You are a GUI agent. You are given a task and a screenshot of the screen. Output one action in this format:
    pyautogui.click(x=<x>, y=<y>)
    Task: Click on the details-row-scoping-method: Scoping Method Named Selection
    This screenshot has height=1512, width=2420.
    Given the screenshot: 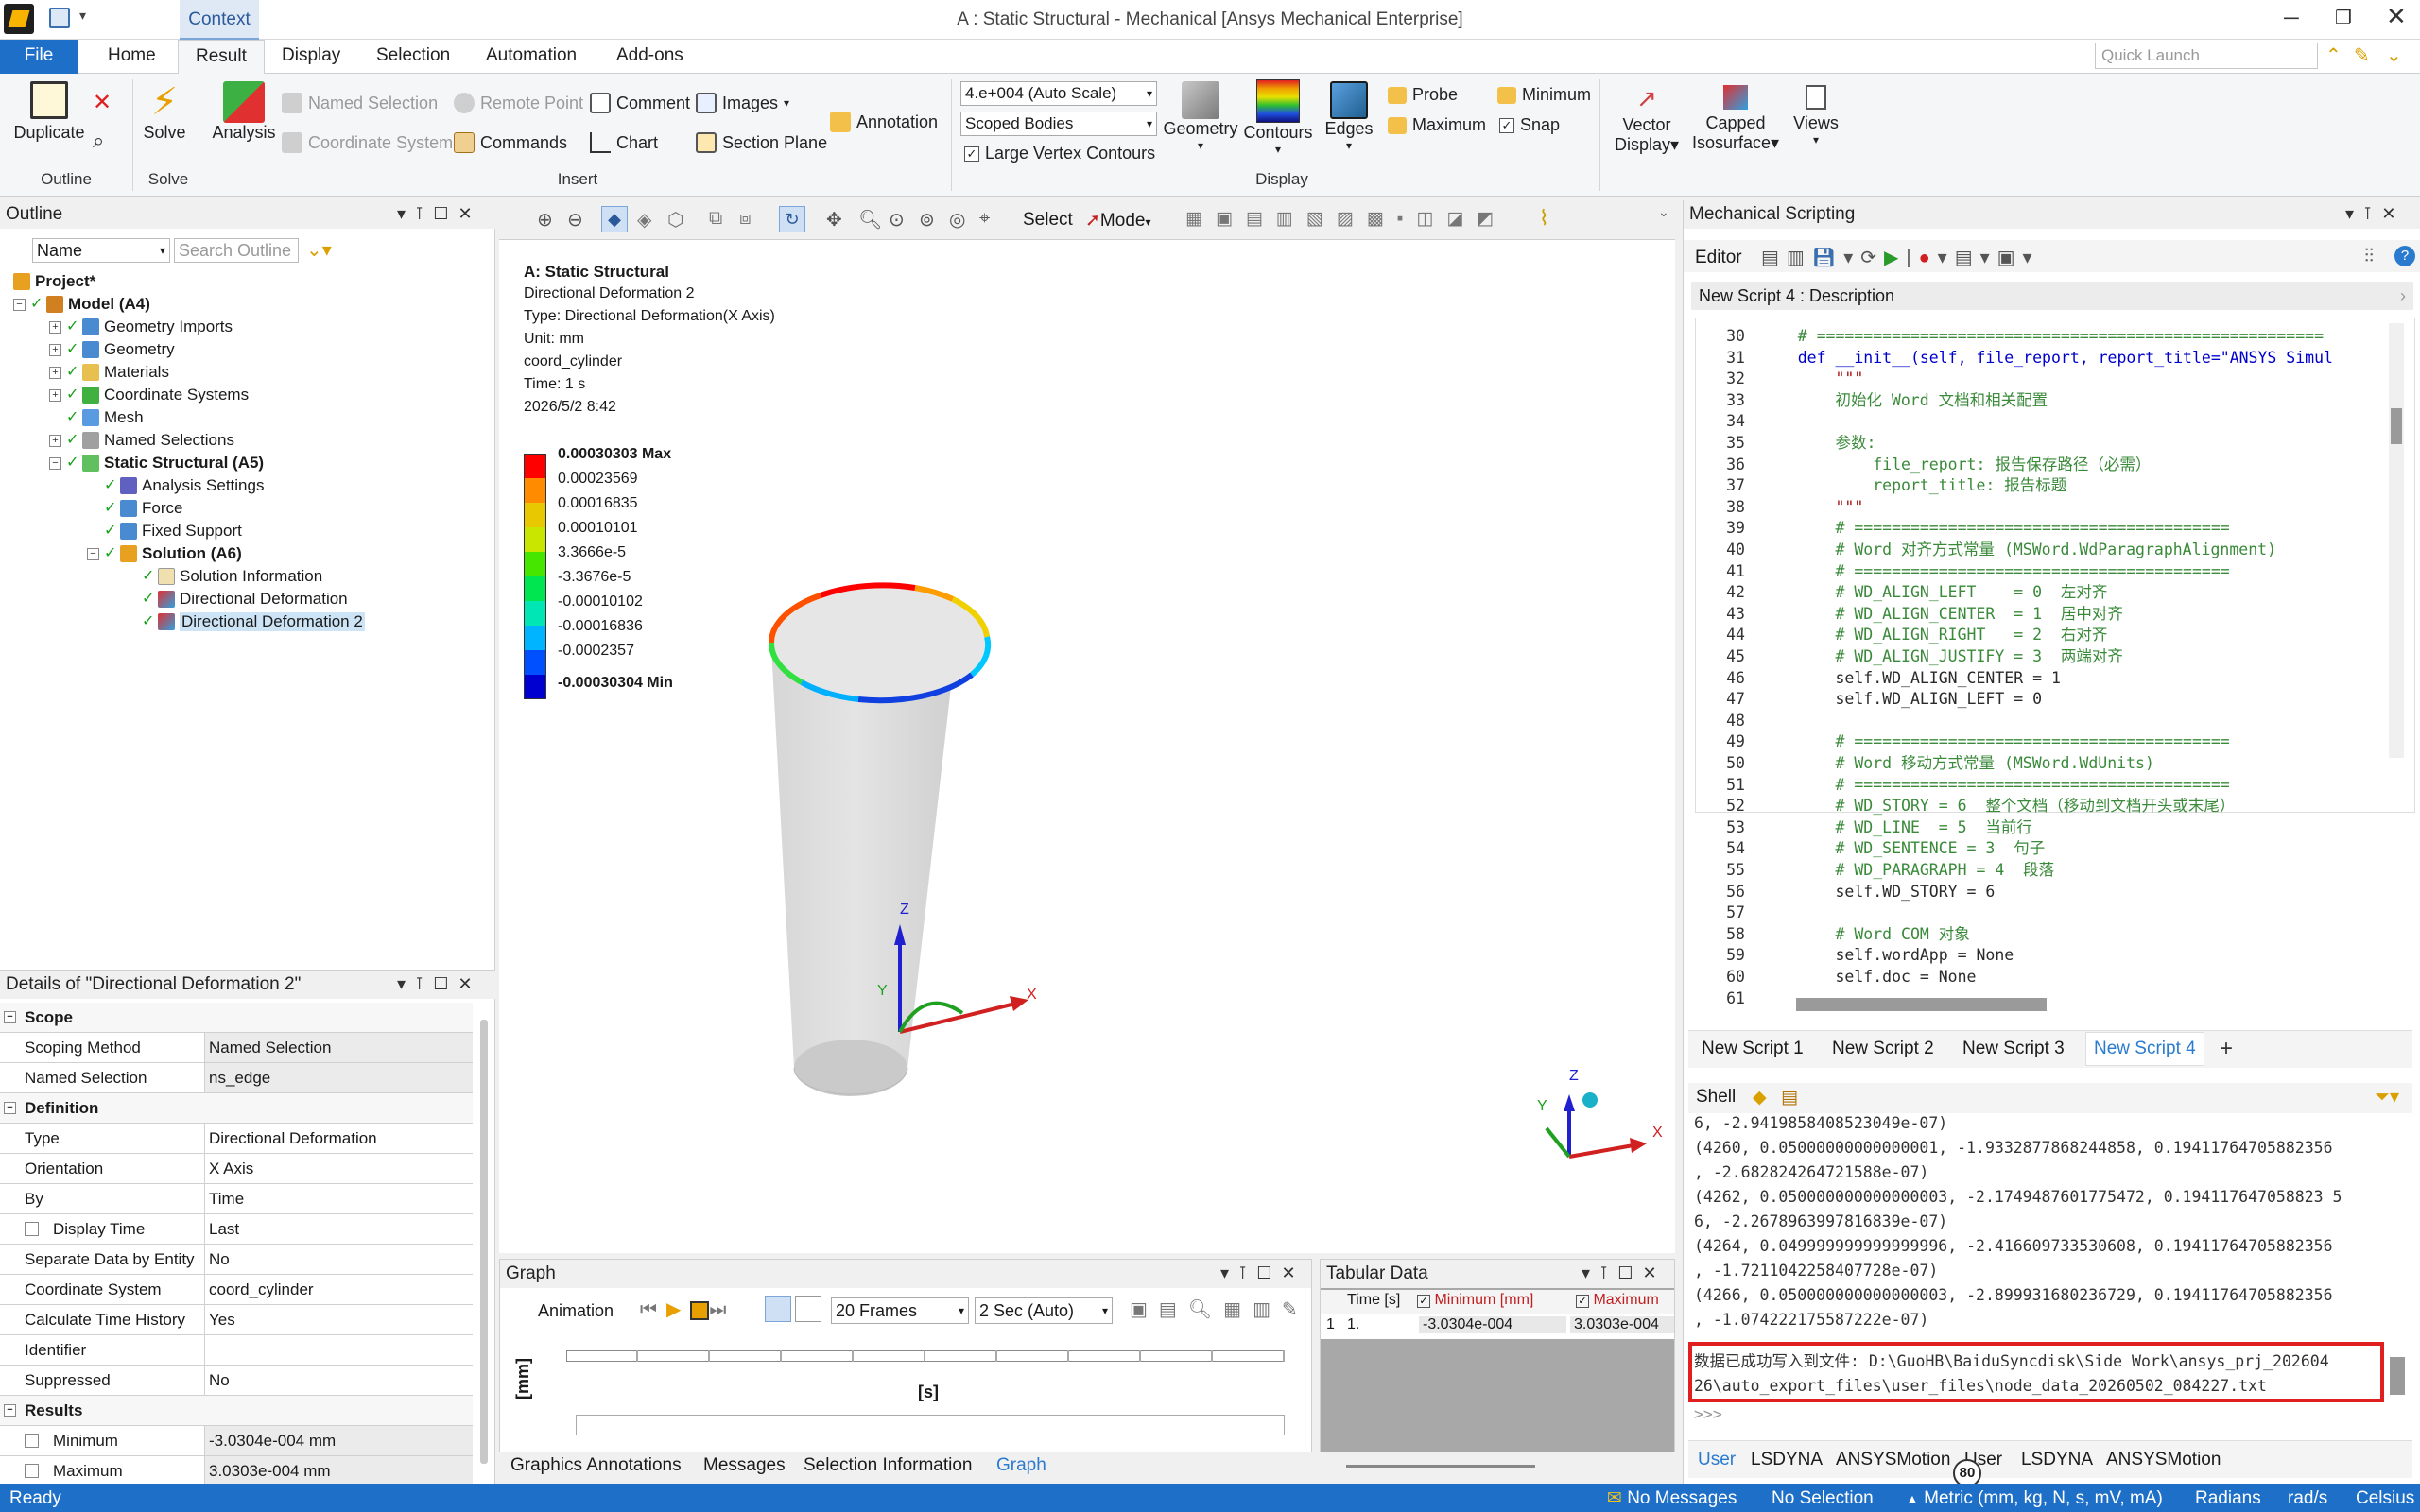 What is the action you would take?
    pyautogui.click(x=236, y=1048)
    